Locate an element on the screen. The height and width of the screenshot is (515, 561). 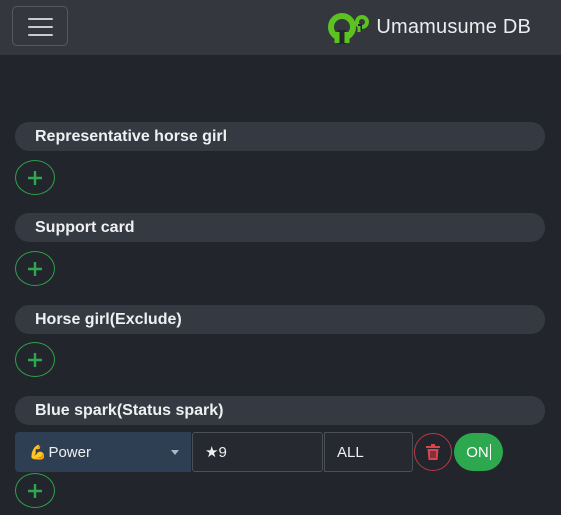
on-toggle-button: ON is located at coordinates (478, 452).